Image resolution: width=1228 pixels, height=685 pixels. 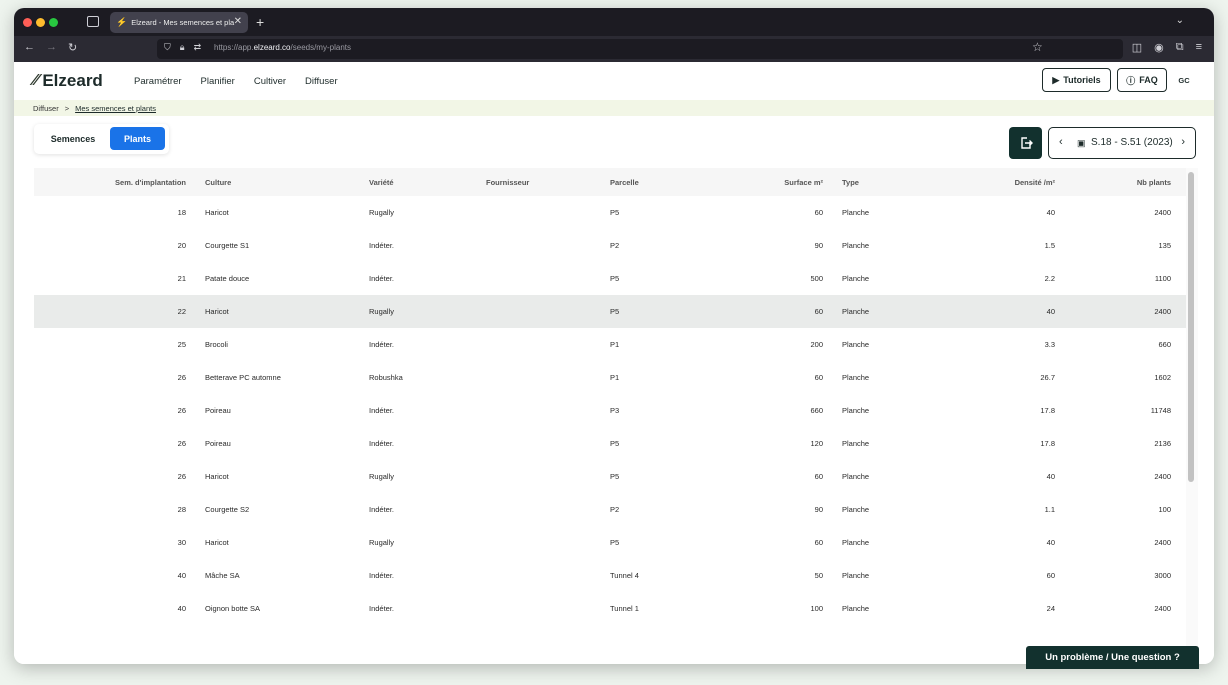 What do you see at coordinates (238, 21) in the screenshot?
I see `close-tab-icon: ✕` at bounding box center [238, 21].